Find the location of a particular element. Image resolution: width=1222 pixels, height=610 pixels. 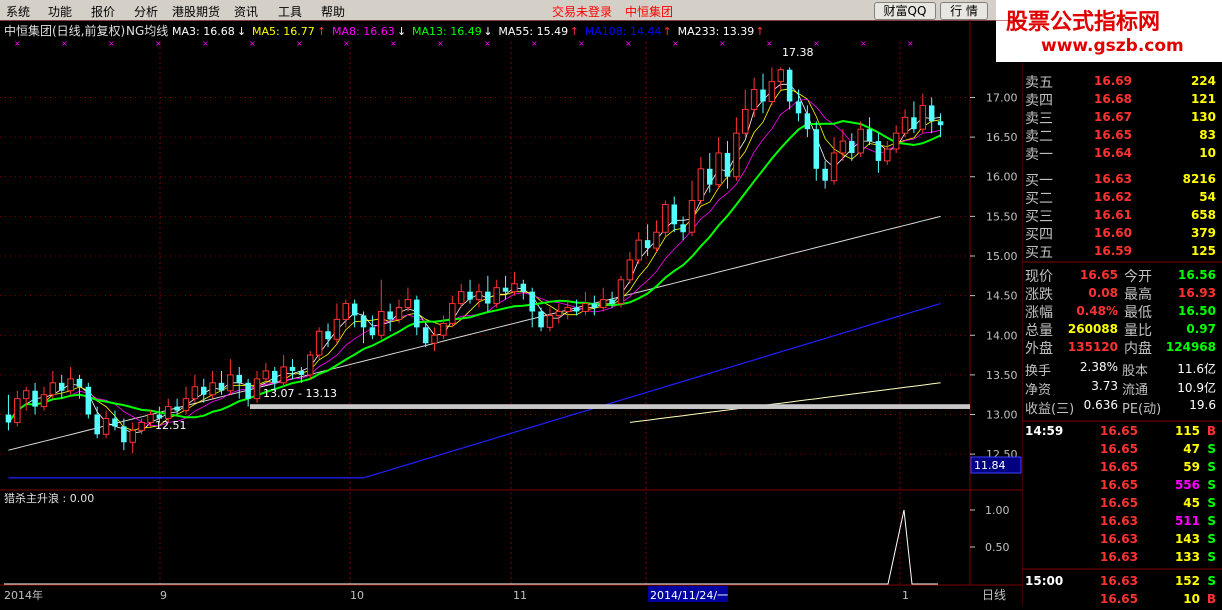

buy-level: 买二 16.62 54 is located at coordinates (1122, 197).